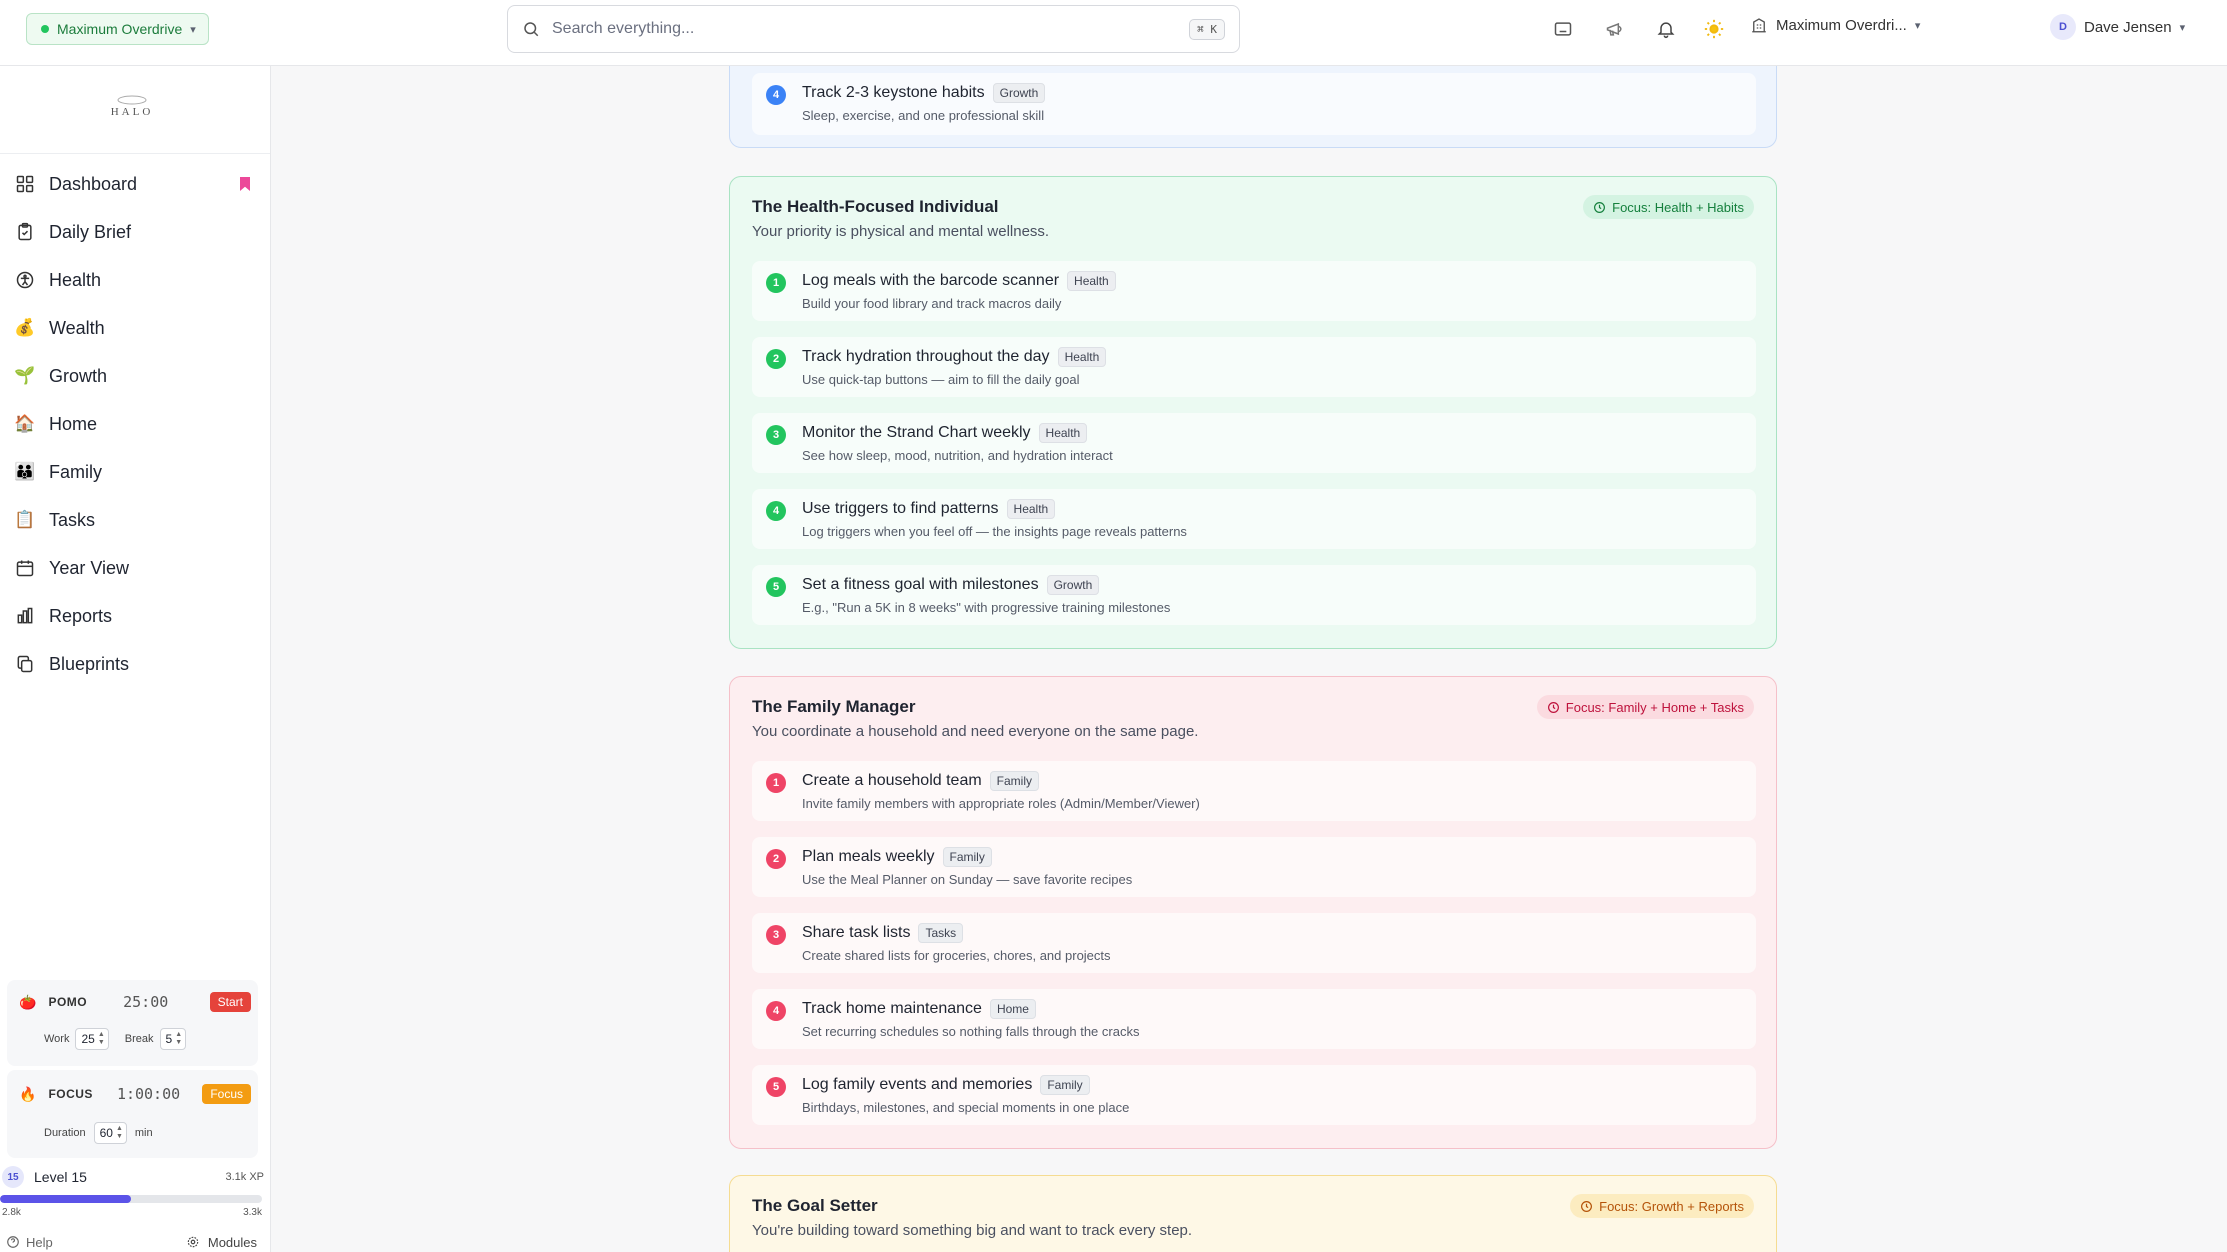 This screenshot has height=1252, width=2227. I want to click on step-number: 1, so click(776, 283).